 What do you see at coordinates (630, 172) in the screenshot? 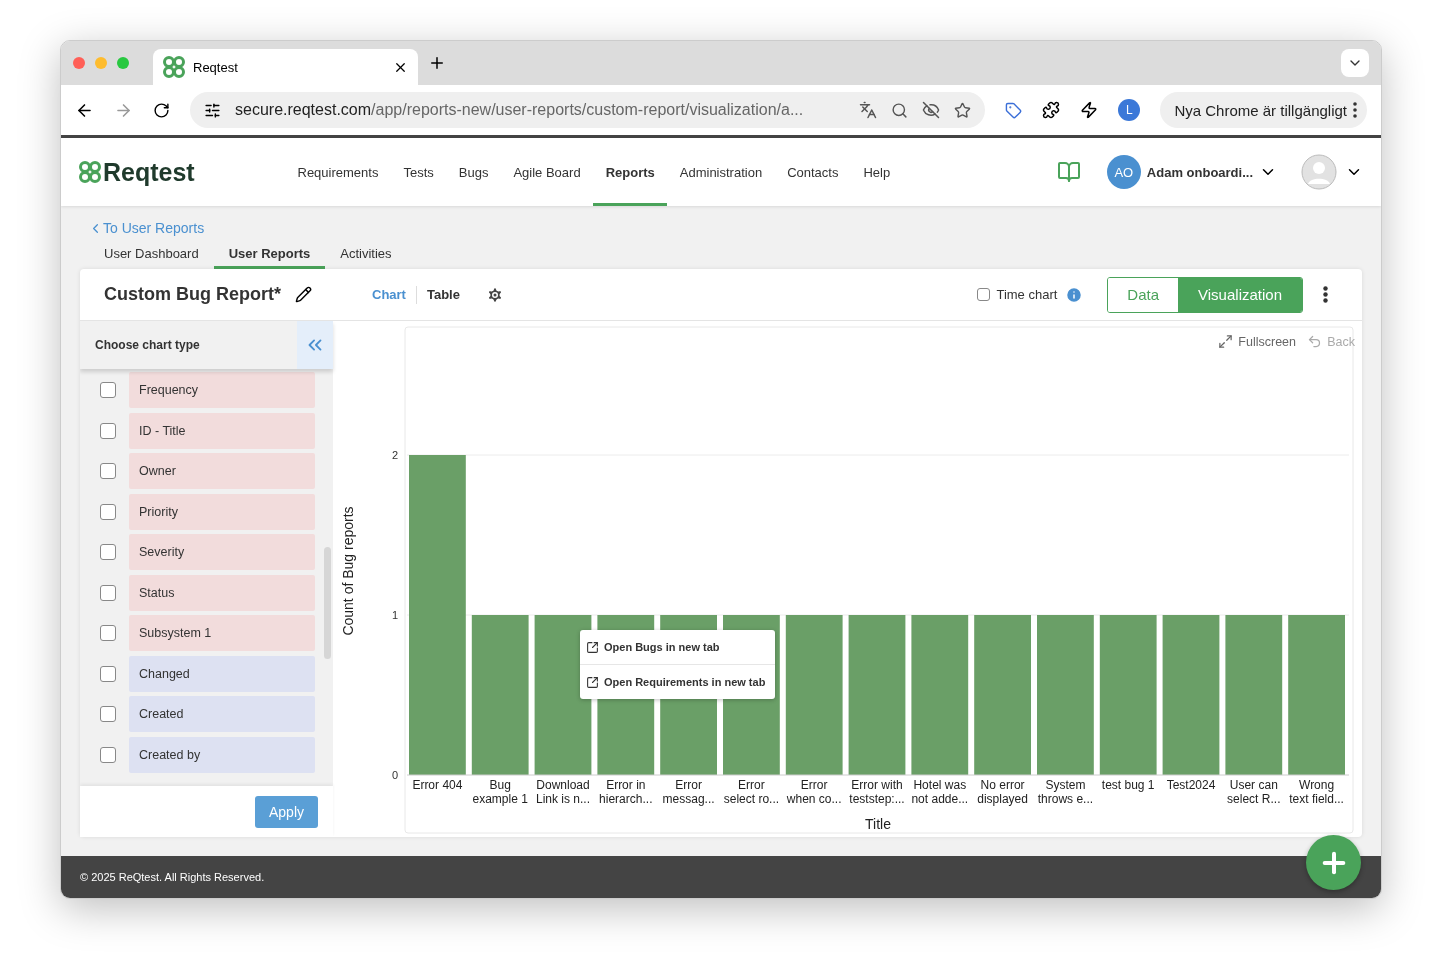
I see `nav-link: Reports` at bounding box center [630, 172].